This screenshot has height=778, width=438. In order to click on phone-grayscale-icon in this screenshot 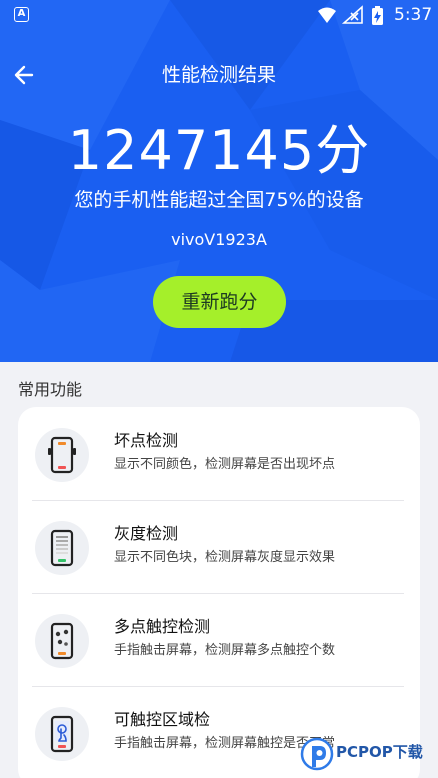, I will do `click(62, 548)`.